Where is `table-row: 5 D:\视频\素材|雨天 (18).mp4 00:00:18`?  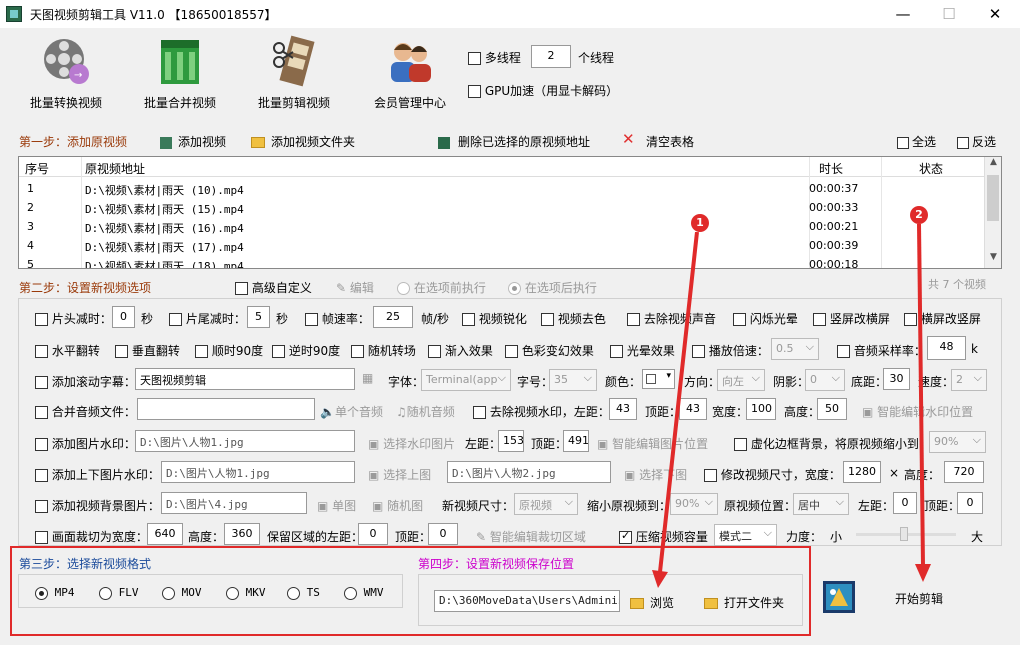 table-row: 5 D:\视频\素材|雨天 (18).mp4 00:00:18 is located at coordinates (501, 261).